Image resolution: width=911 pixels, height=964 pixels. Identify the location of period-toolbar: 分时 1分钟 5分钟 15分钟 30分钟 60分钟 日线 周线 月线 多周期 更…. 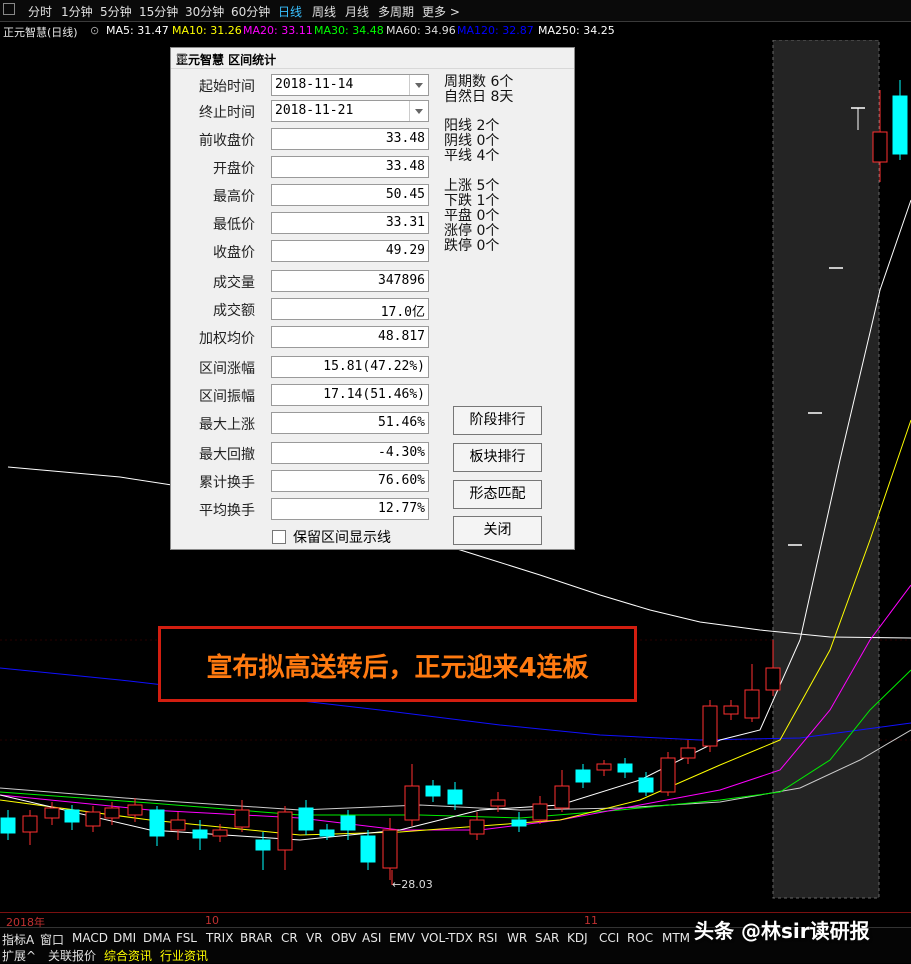
(455, 11).